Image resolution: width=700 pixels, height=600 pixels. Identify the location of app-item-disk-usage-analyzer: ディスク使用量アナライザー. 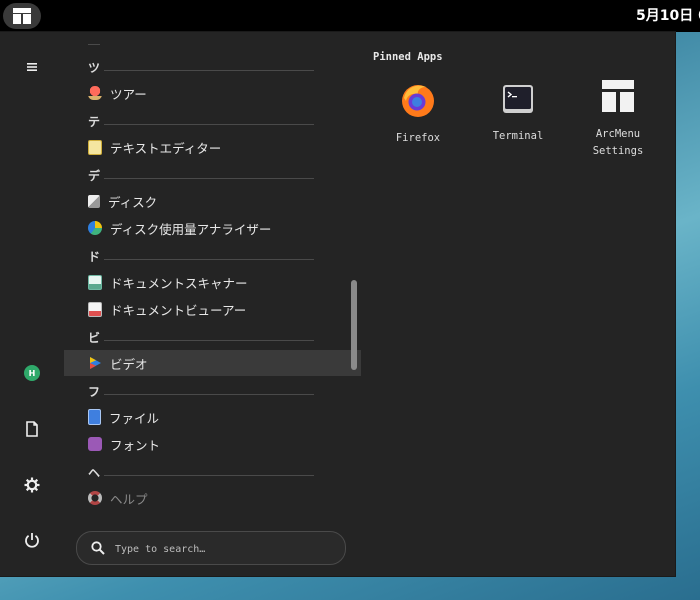
(212, 228).